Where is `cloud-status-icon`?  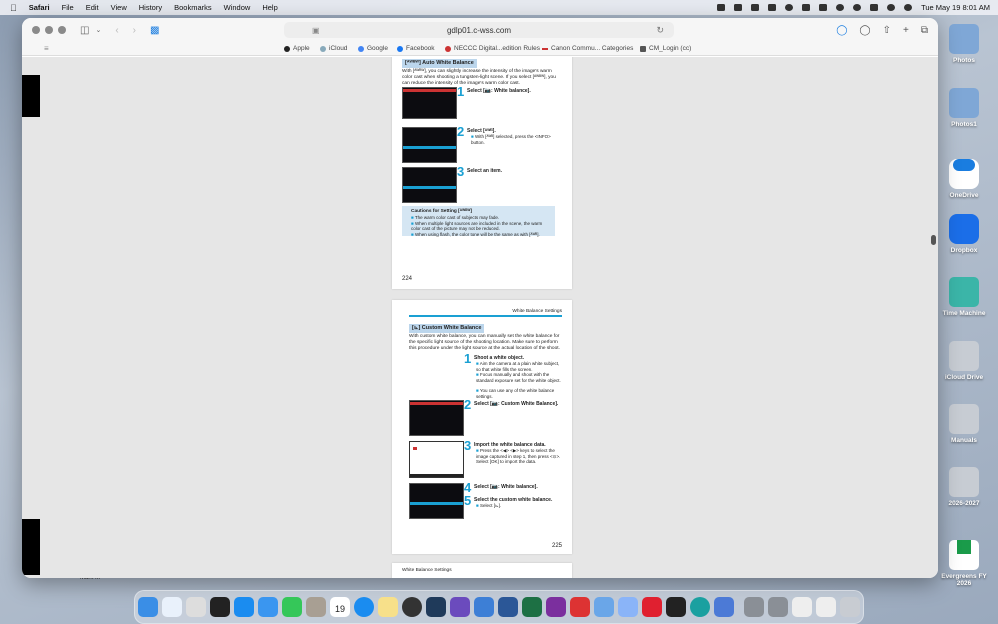
cloud-status-icon is located at coordinates (772, 7).